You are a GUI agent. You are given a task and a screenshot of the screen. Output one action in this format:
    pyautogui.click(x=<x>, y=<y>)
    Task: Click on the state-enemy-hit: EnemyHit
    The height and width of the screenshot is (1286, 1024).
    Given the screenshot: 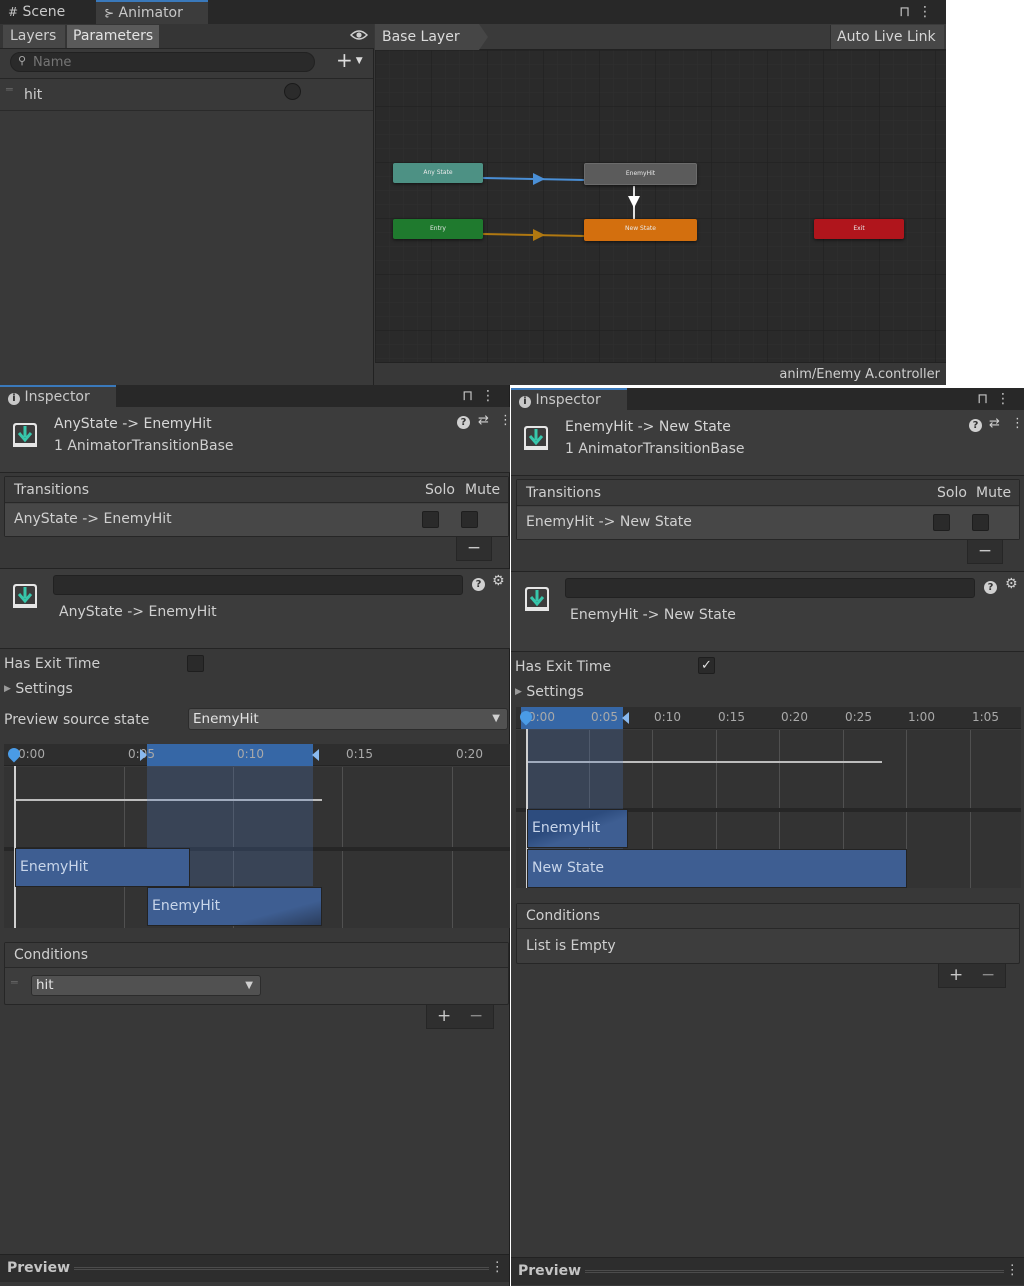 What is the action you would take?
    pyautogui.click(x=640, y=174)
    